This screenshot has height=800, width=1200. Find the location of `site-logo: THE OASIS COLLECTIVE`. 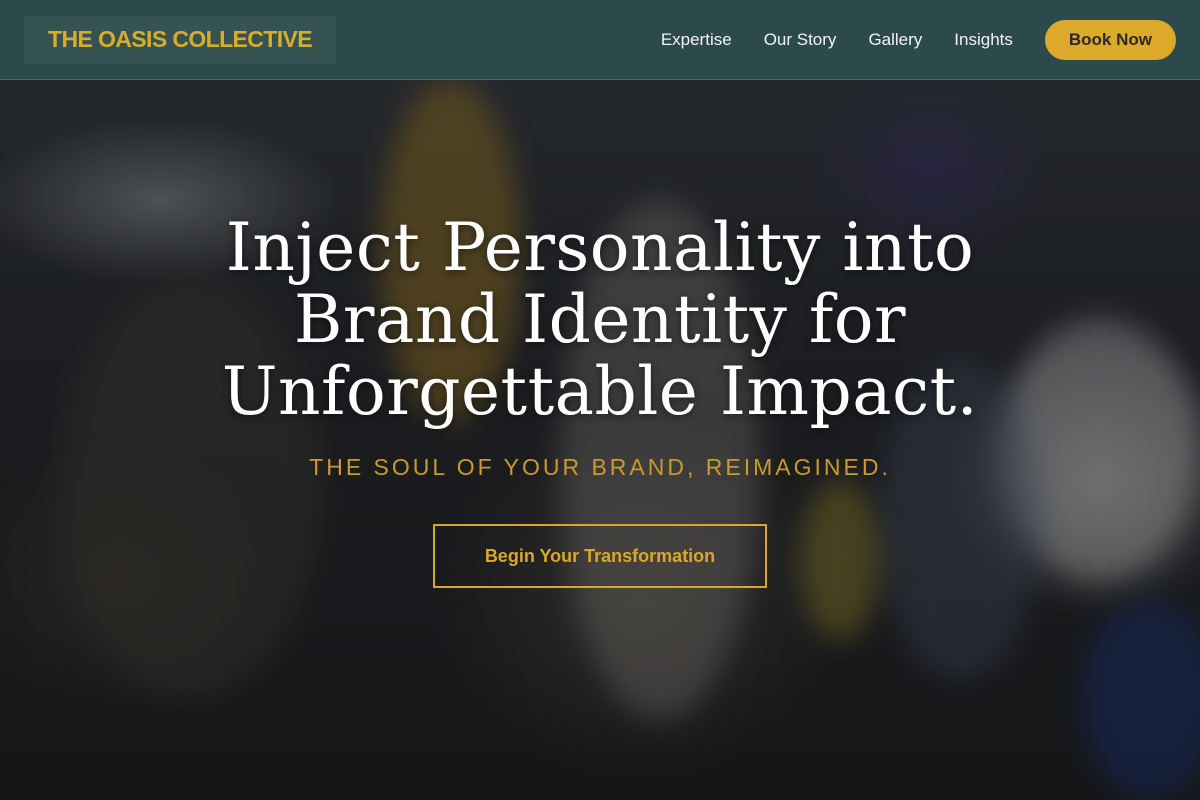

site-logo: THE OASIS COLLECTIVE is located at coordinates (180, 39).